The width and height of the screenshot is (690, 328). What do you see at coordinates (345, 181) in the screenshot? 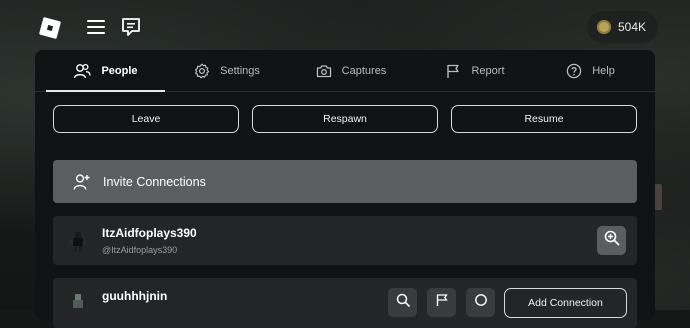
I see `invite-connections-button: Invite Connections` at bounding box center [345, 181].